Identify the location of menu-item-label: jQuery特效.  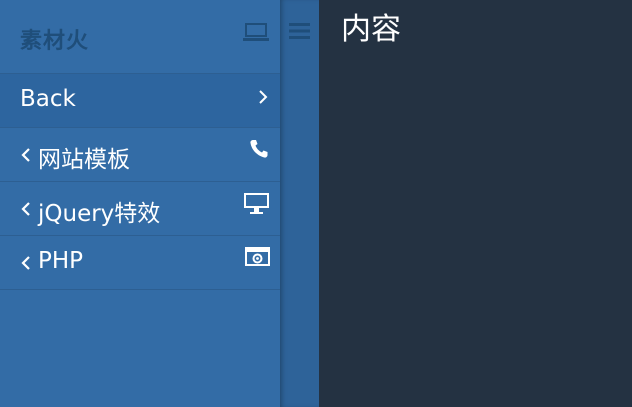
(99, 214).